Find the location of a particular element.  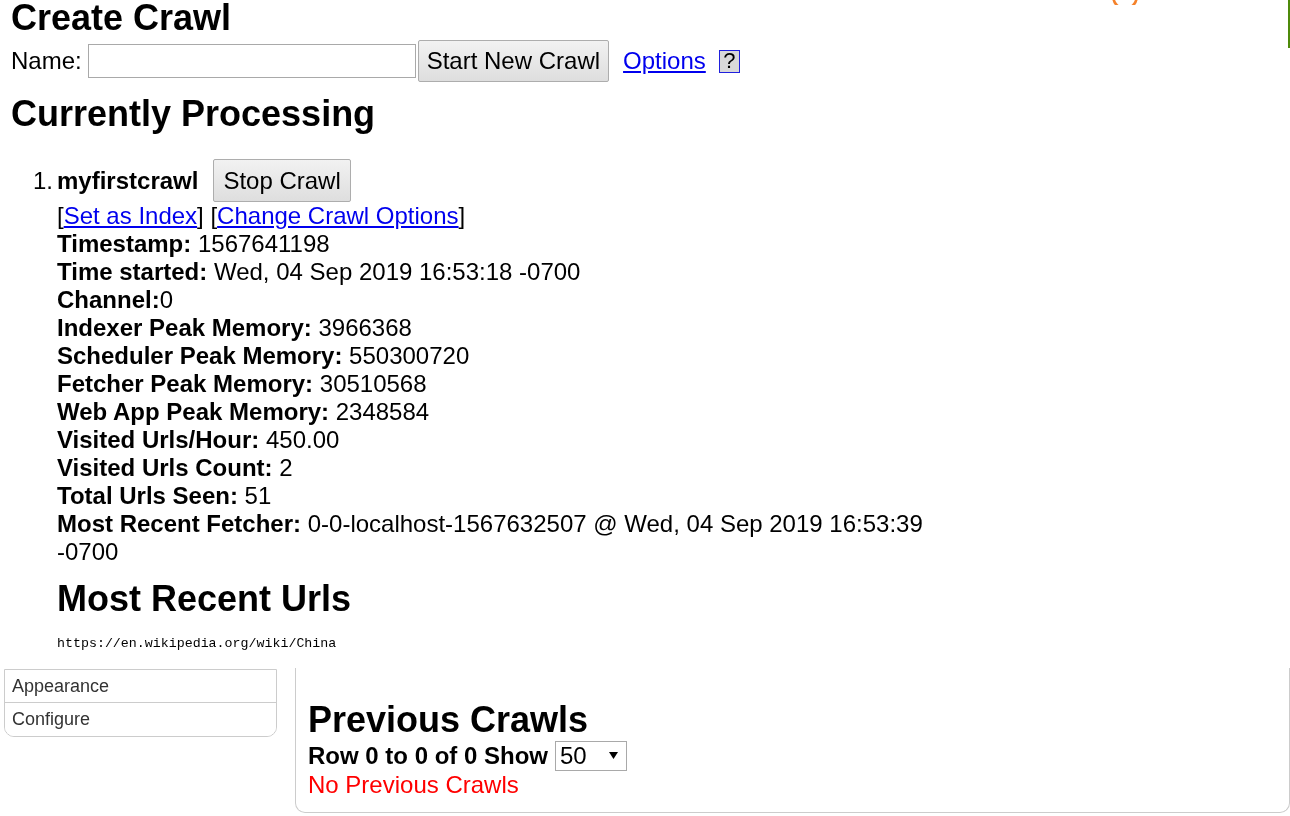

crawl-actions-line: [Set as Index] [Change Crawl Options] is located at coordinates (261, 216).